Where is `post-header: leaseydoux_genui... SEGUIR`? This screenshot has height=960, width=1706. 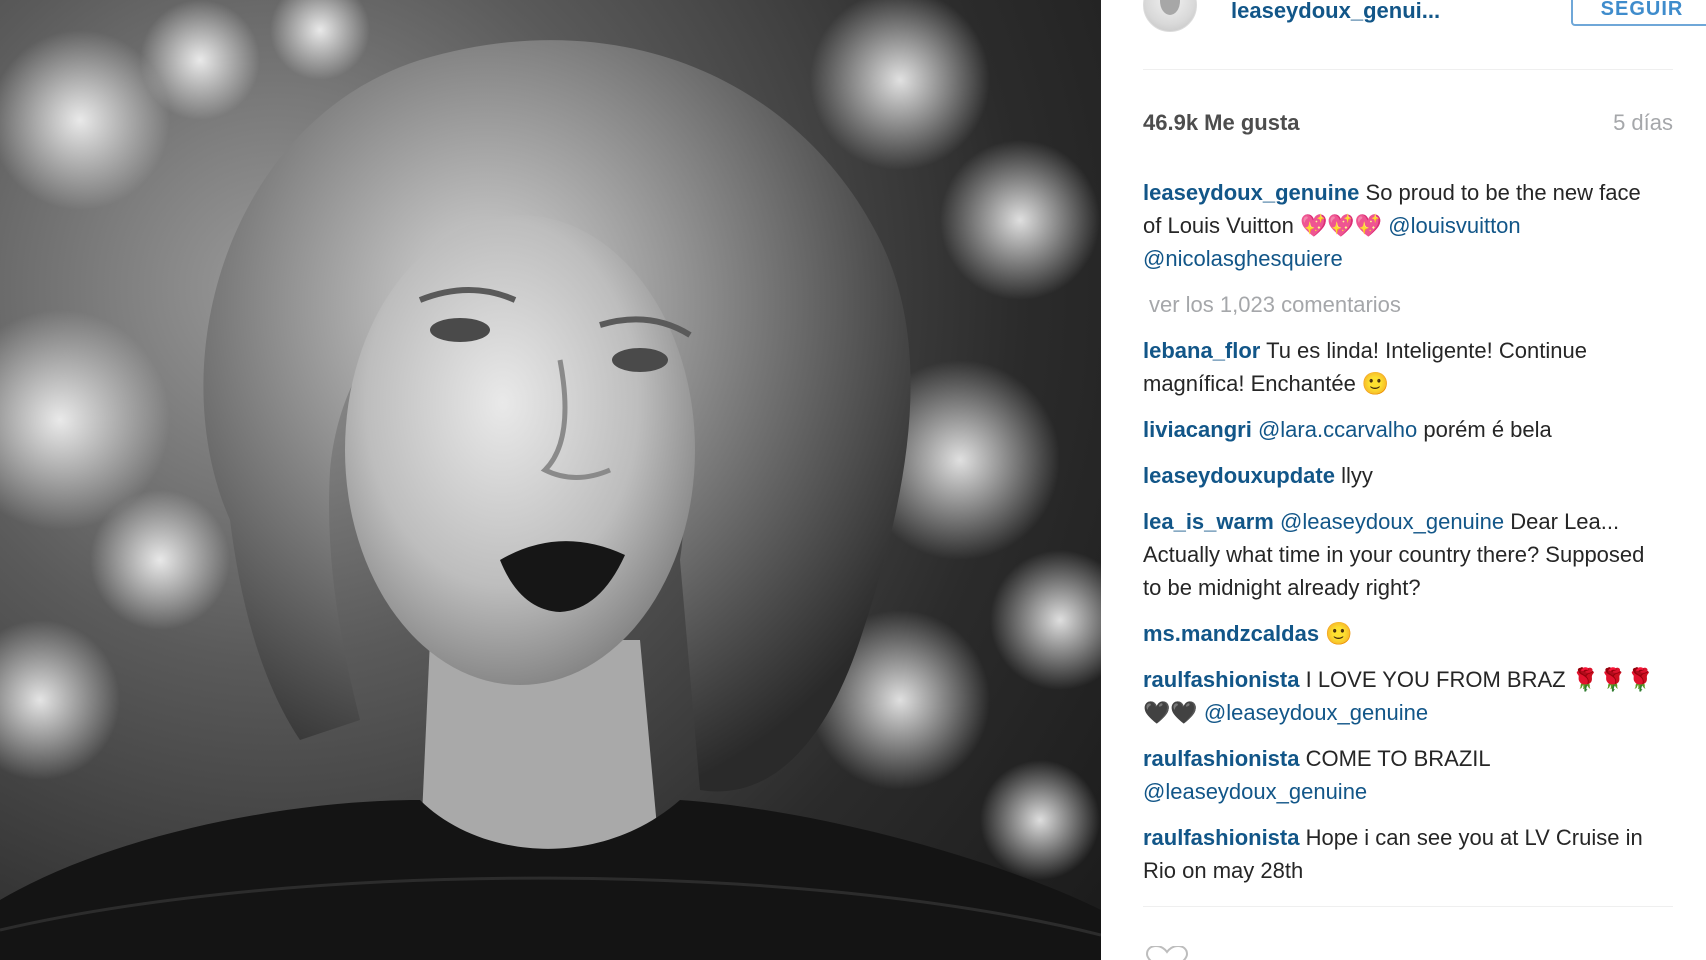
post-header: leaseydoux_genui... SEGUIR is located at coordinates (1424, 19).